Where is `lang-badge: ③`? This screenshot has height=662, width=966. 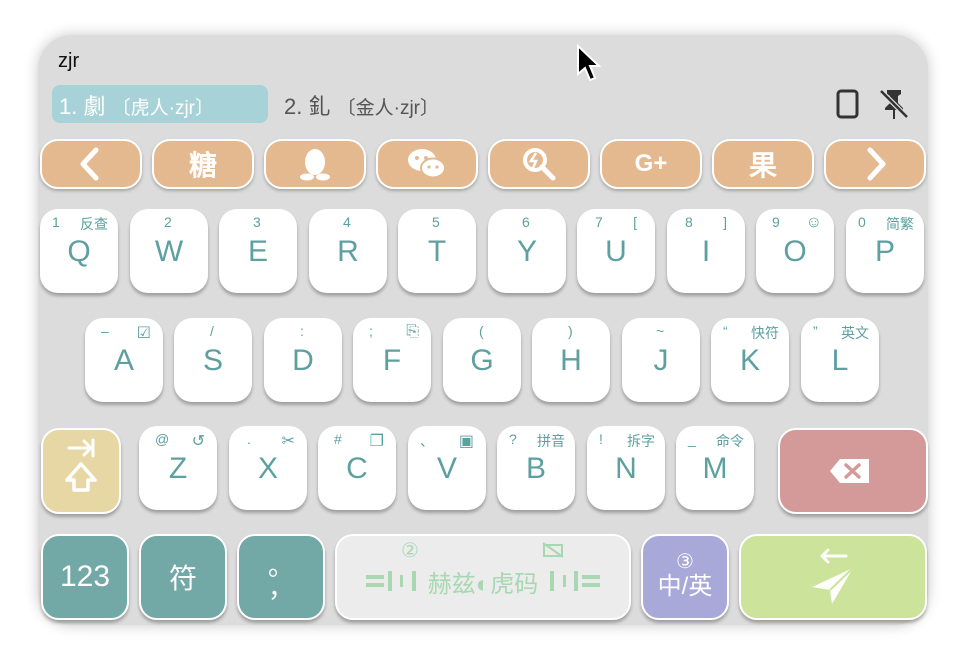
lang-badge: ③ is located at coordinates (685, 562).